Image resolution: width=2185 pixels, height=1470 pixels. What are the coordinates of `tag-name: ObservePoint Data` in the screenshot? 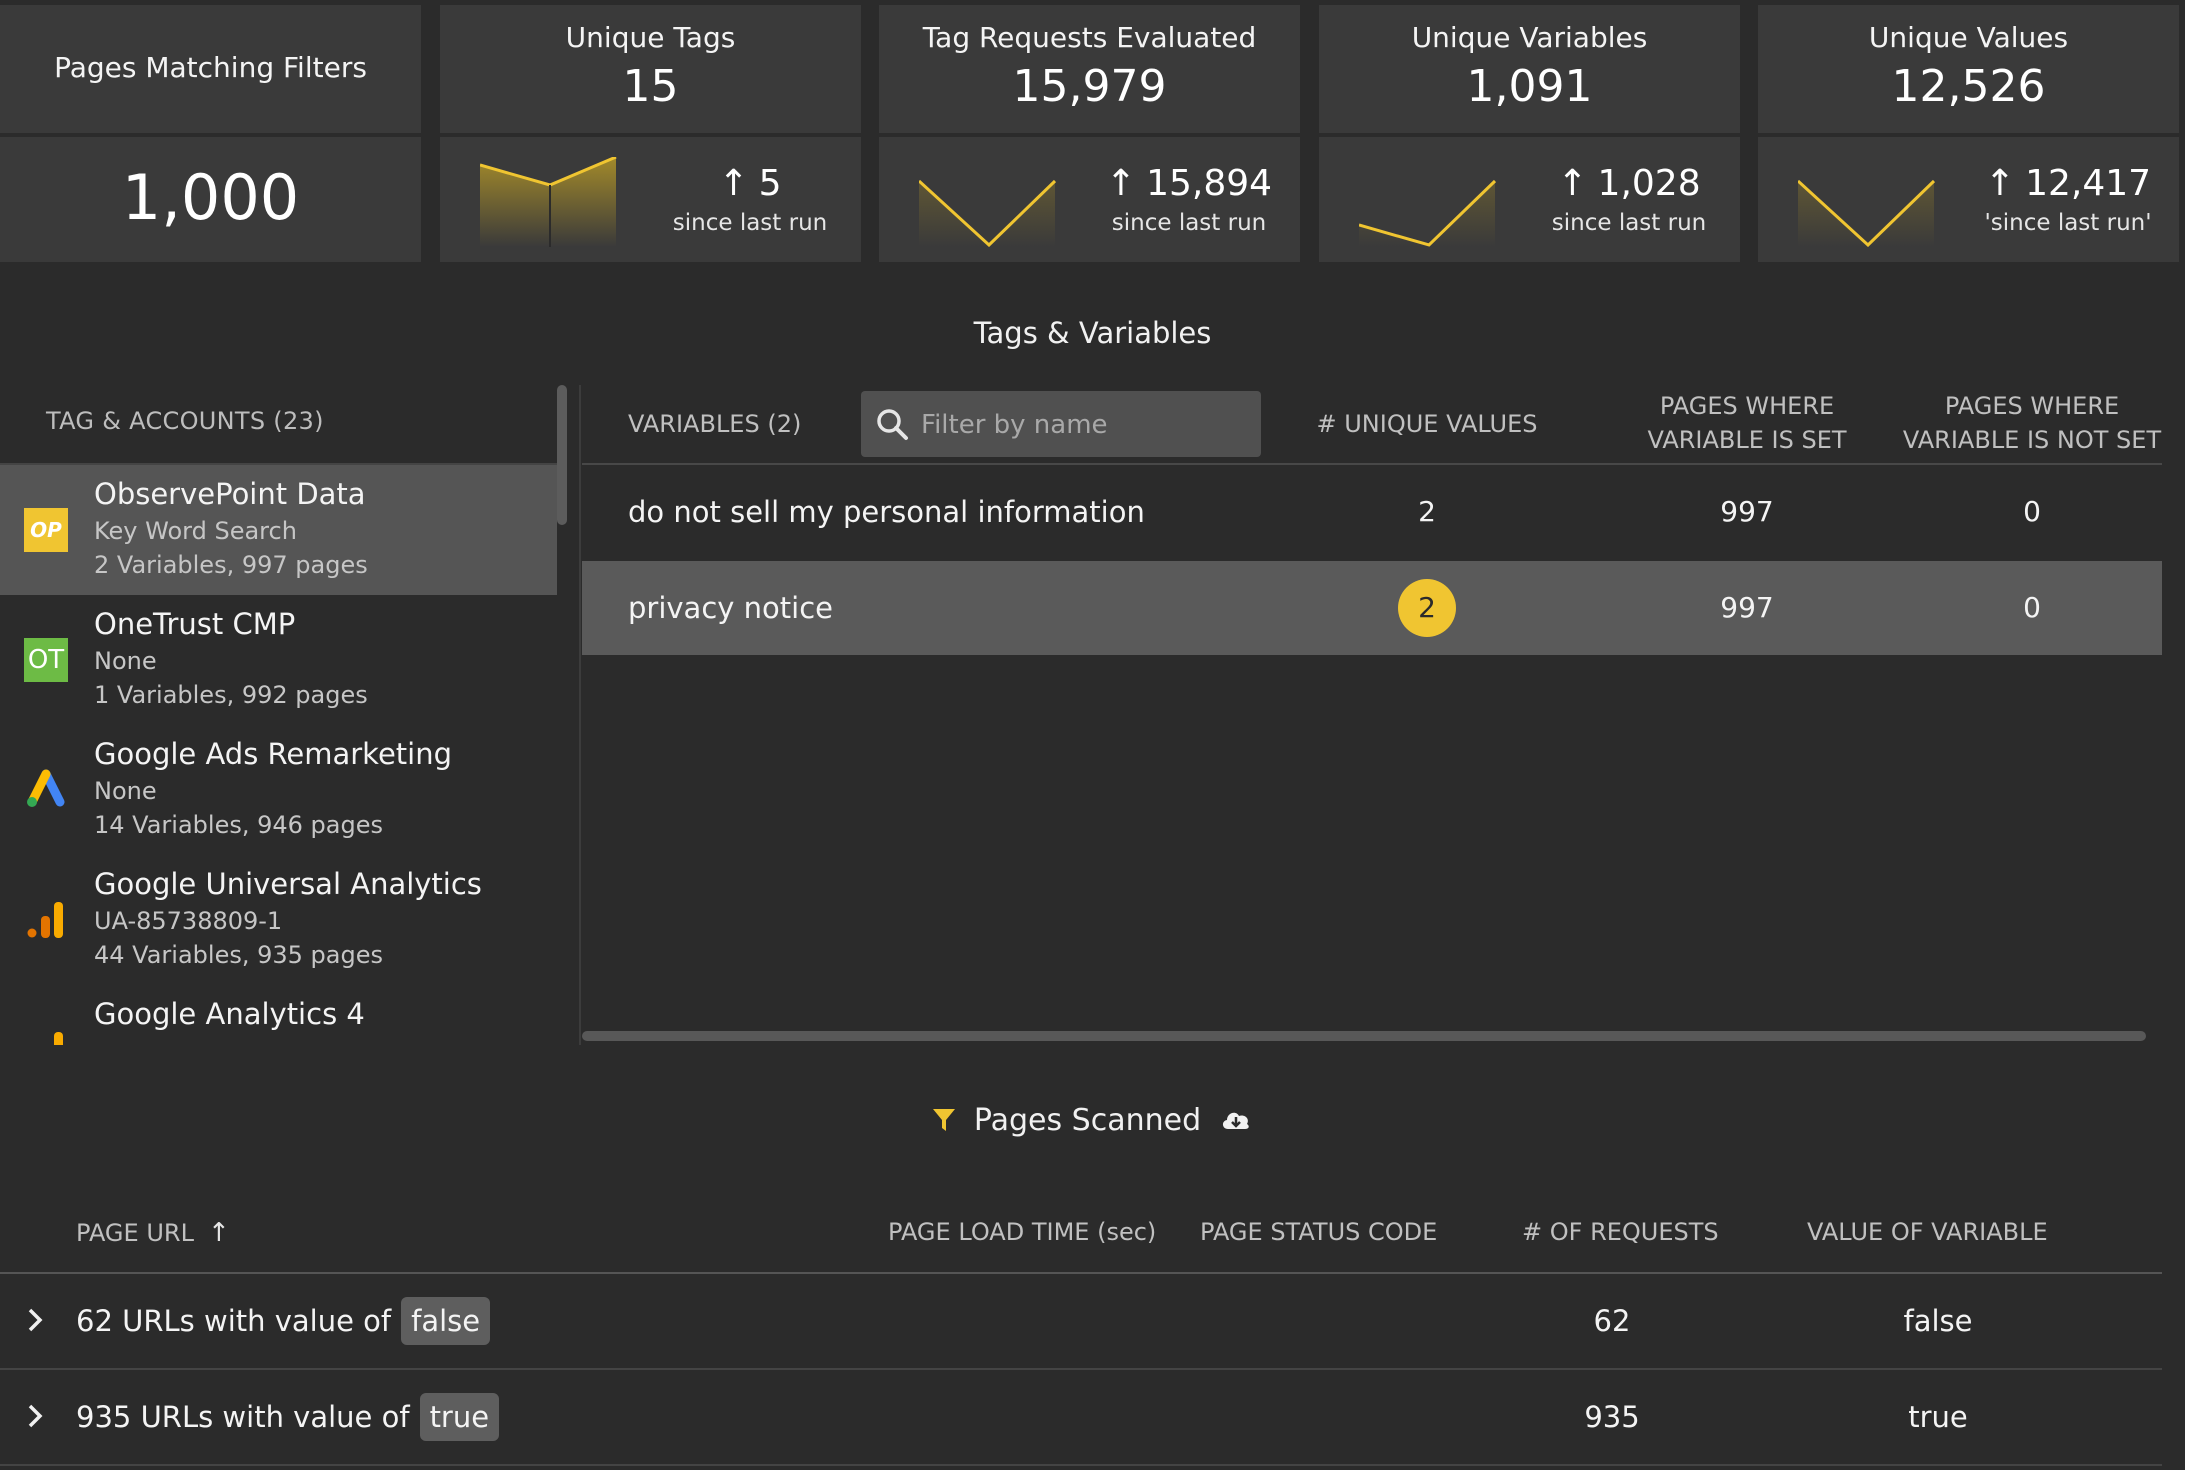 It's located at (230, 494).